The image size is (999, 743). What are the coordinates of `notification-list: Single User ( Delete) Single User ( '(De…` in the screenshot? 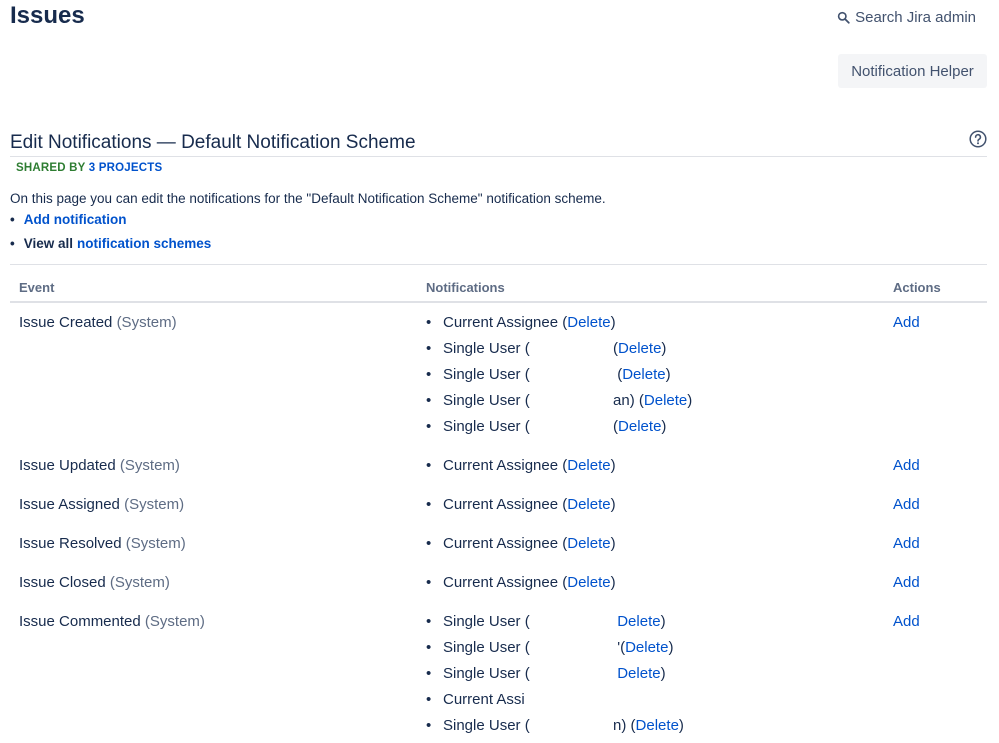 It's located at (555, 678).